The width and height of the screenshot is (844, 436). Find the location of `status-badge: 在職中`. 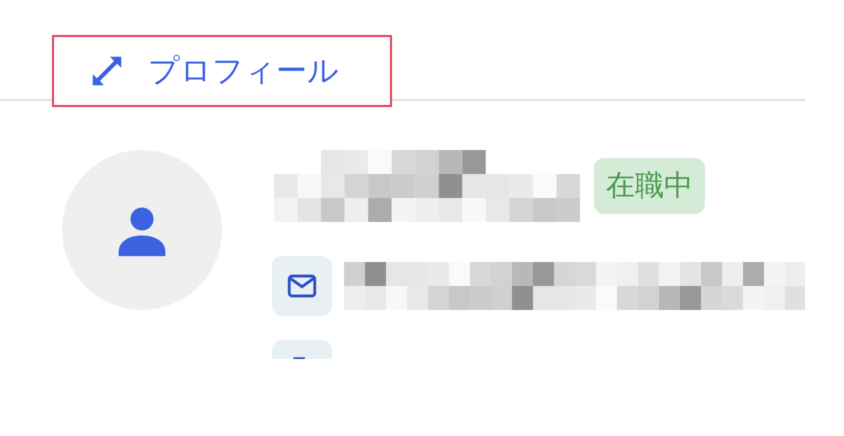

status-badge: 在職中 is located at coordinates (649, 186).